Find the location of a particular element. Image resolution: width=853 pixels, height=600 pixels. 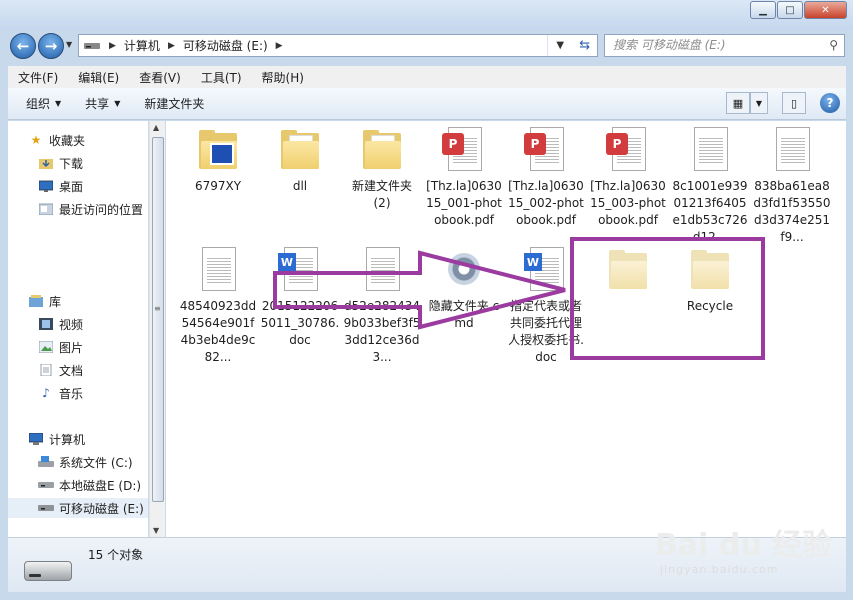

baidu-watermark: Bai du 经验 is located at coordinates (744, 545).